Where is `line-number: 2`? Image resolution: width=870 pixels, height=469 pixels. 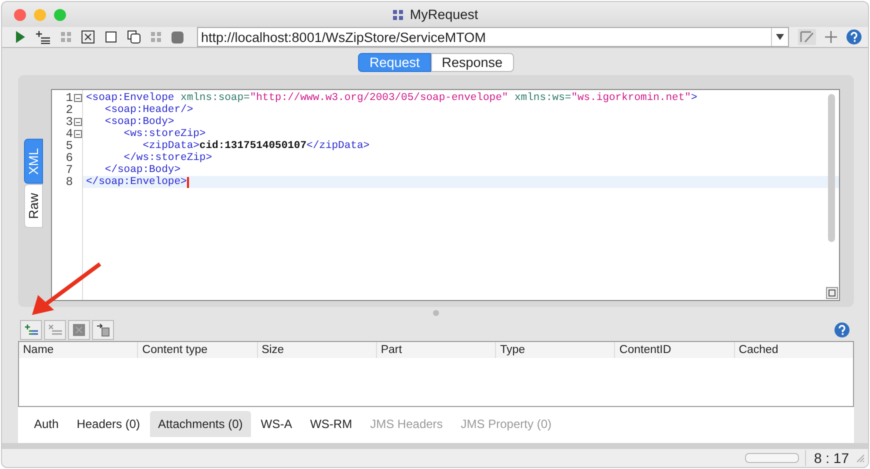
line-number: 2 is located at coordinates (69, 110).